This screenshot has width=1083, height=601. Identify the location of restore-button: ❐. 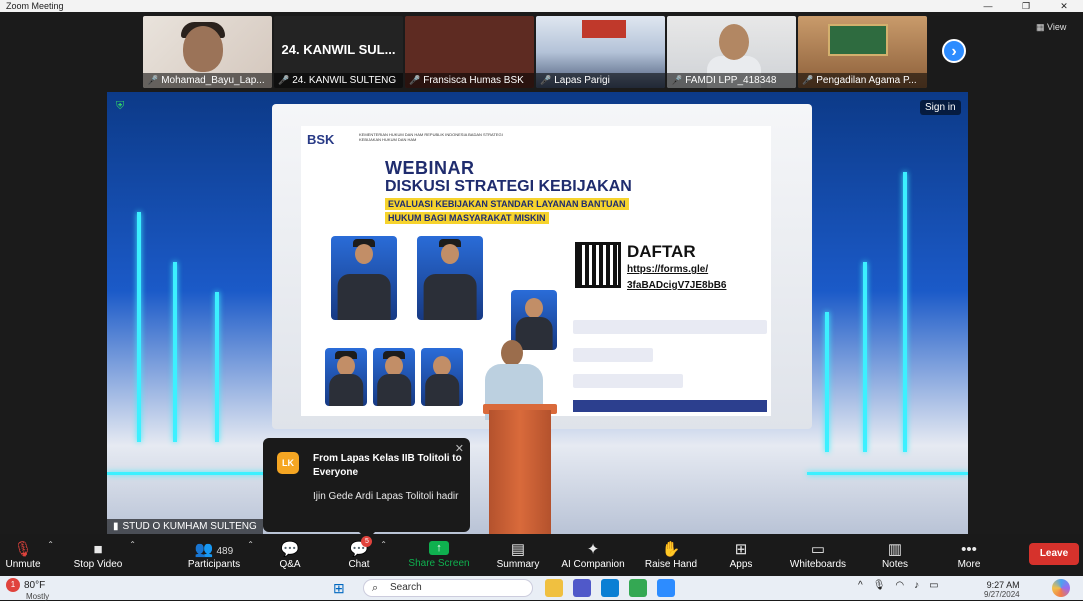
(1026, 6).